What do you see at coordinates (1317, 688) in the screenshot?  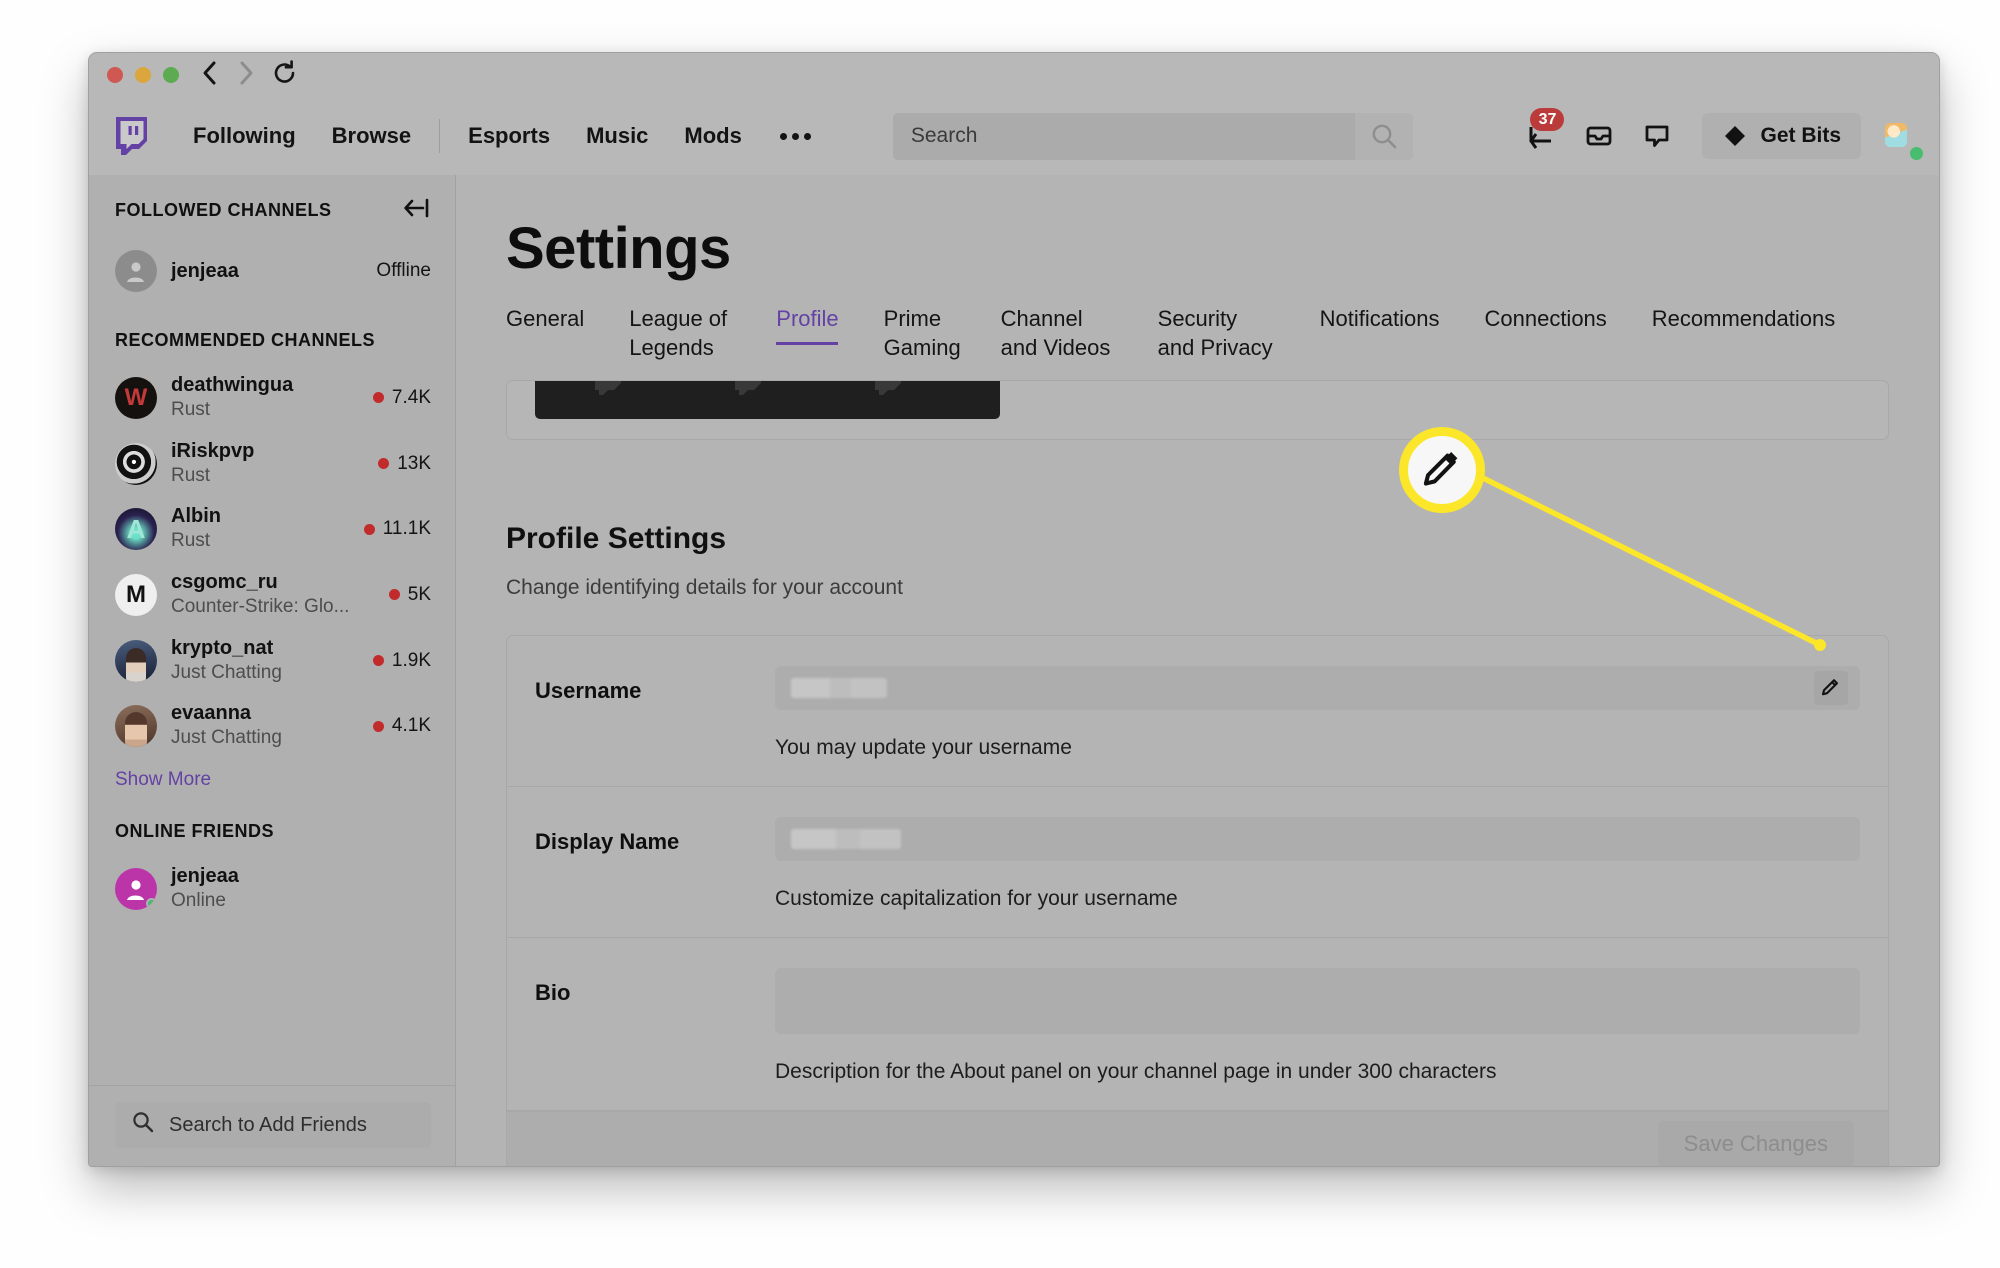 I see `username-input` at bounding box center [1317, 688].